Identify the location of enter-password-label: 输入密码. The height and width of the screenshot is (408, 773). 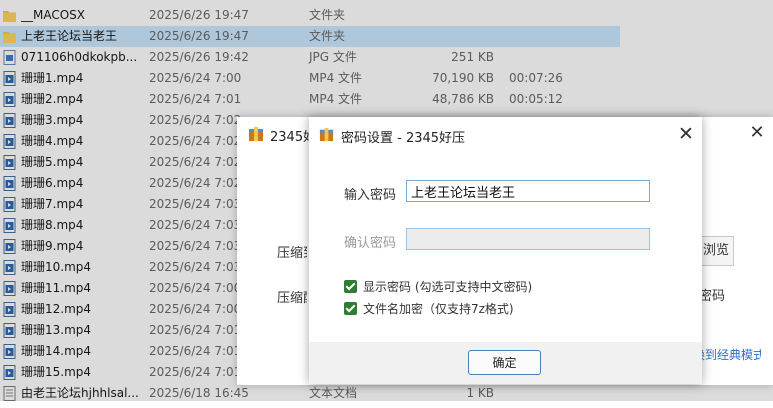
(370, 195).